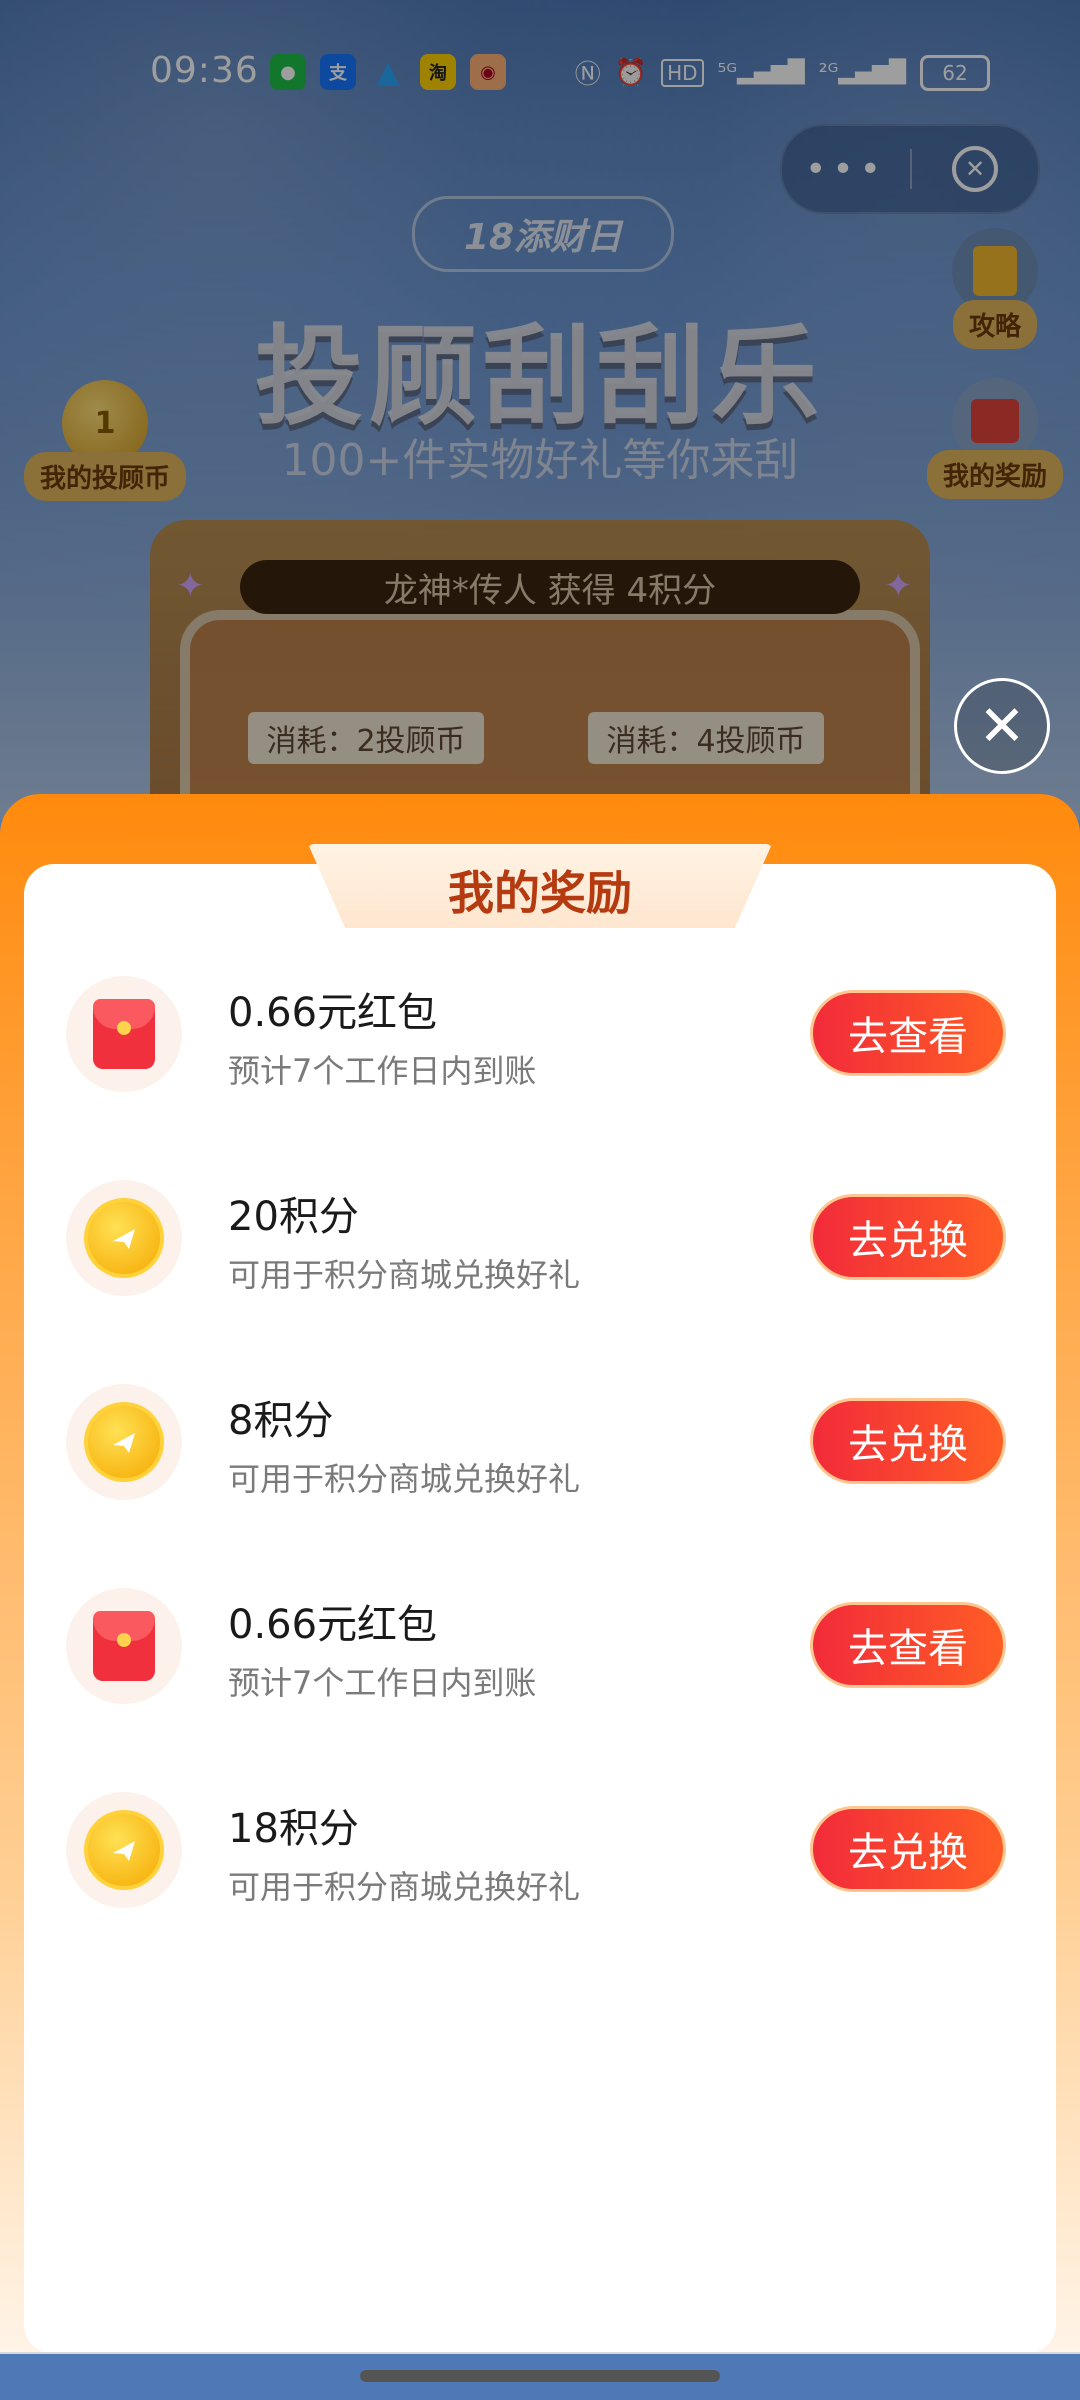 This screenshot has height=2400, width=1080. I want to click on nav-divider, so click(540, 2353).